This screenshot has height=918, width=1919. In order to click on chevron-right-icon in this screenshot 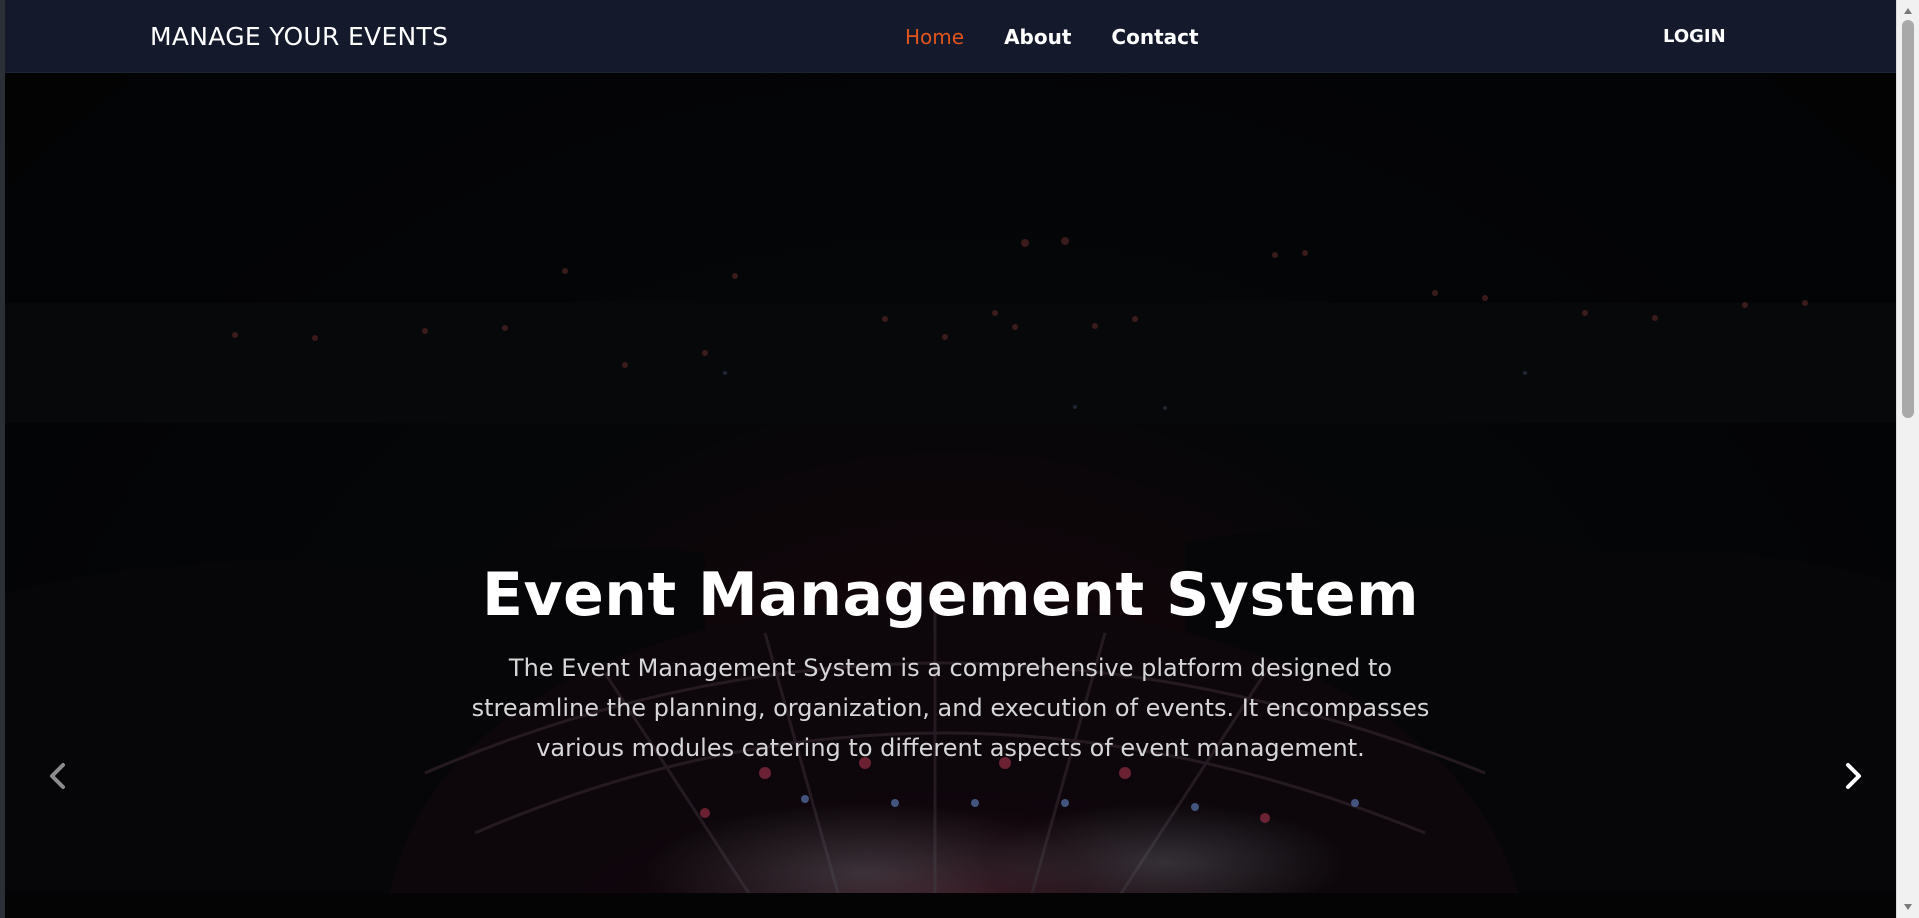, I will do `click(1853, 776)`.